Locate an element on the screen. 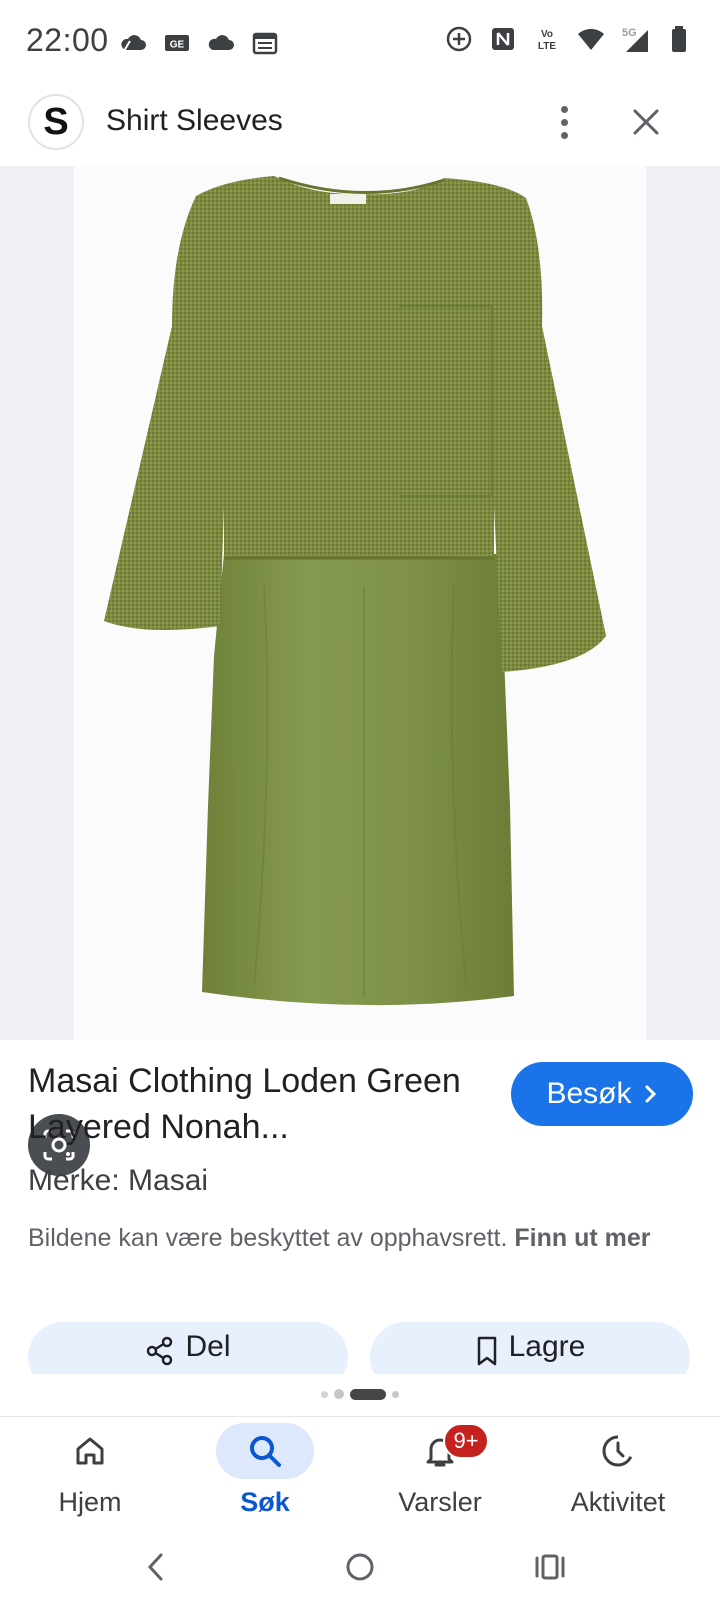  dress-skirt is located at coordinates (358, 780).